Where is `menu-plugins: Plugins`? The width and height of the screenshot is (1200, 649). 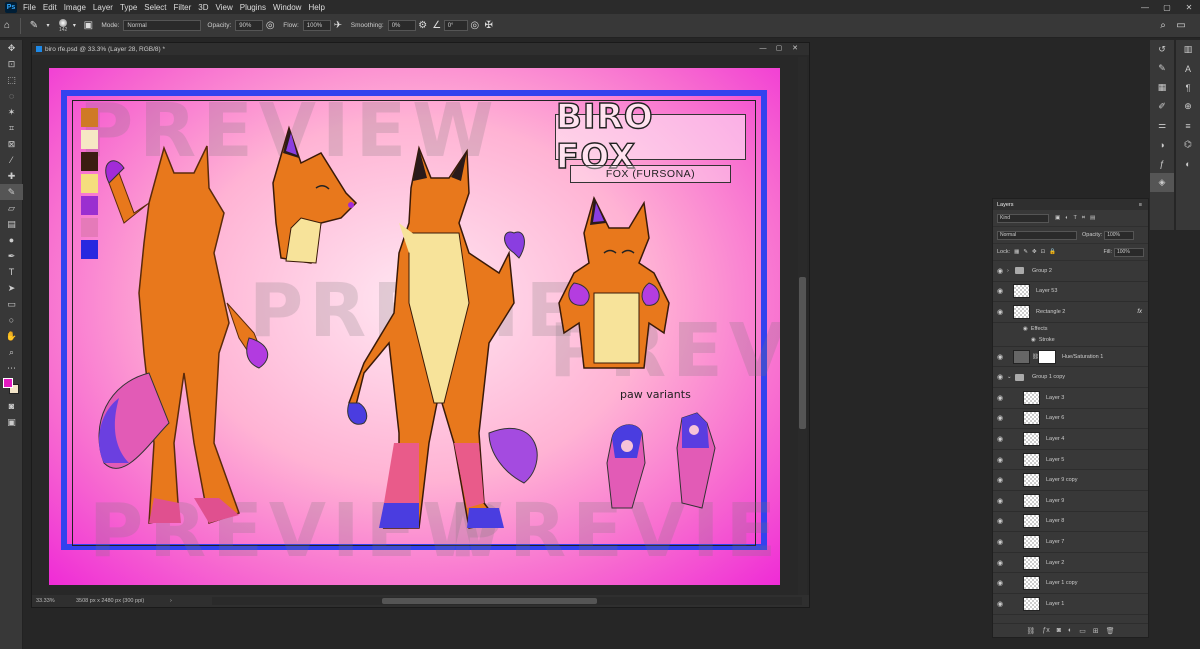
menu-plugins: Plugins is located at coordinates (253, 7).